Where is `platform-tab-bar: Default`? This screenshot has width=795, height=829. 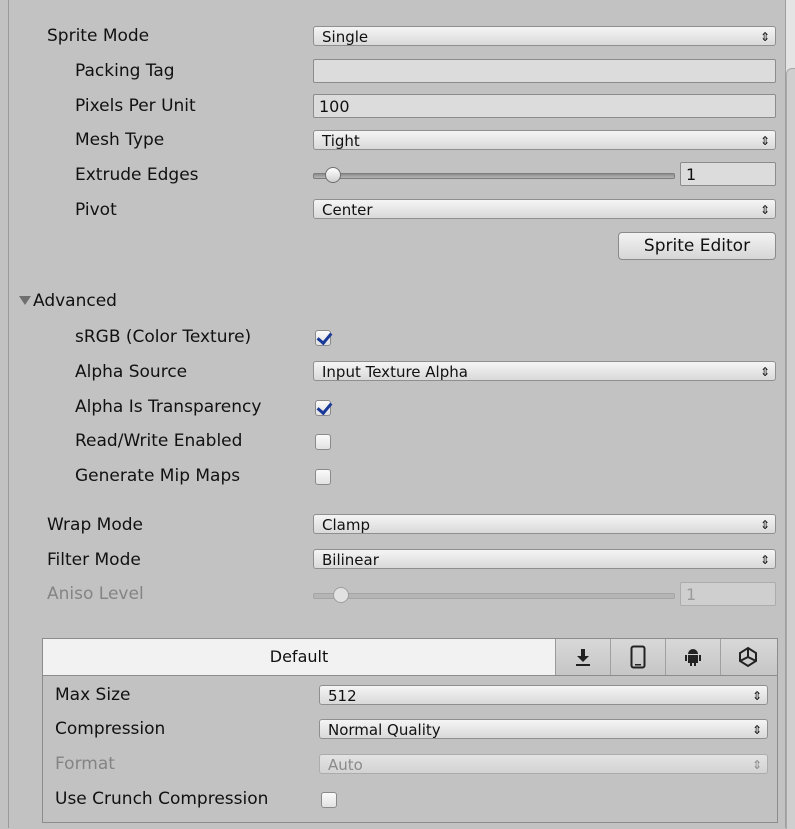 platform-tab-bar: Default is located at coordinates (410, 657).